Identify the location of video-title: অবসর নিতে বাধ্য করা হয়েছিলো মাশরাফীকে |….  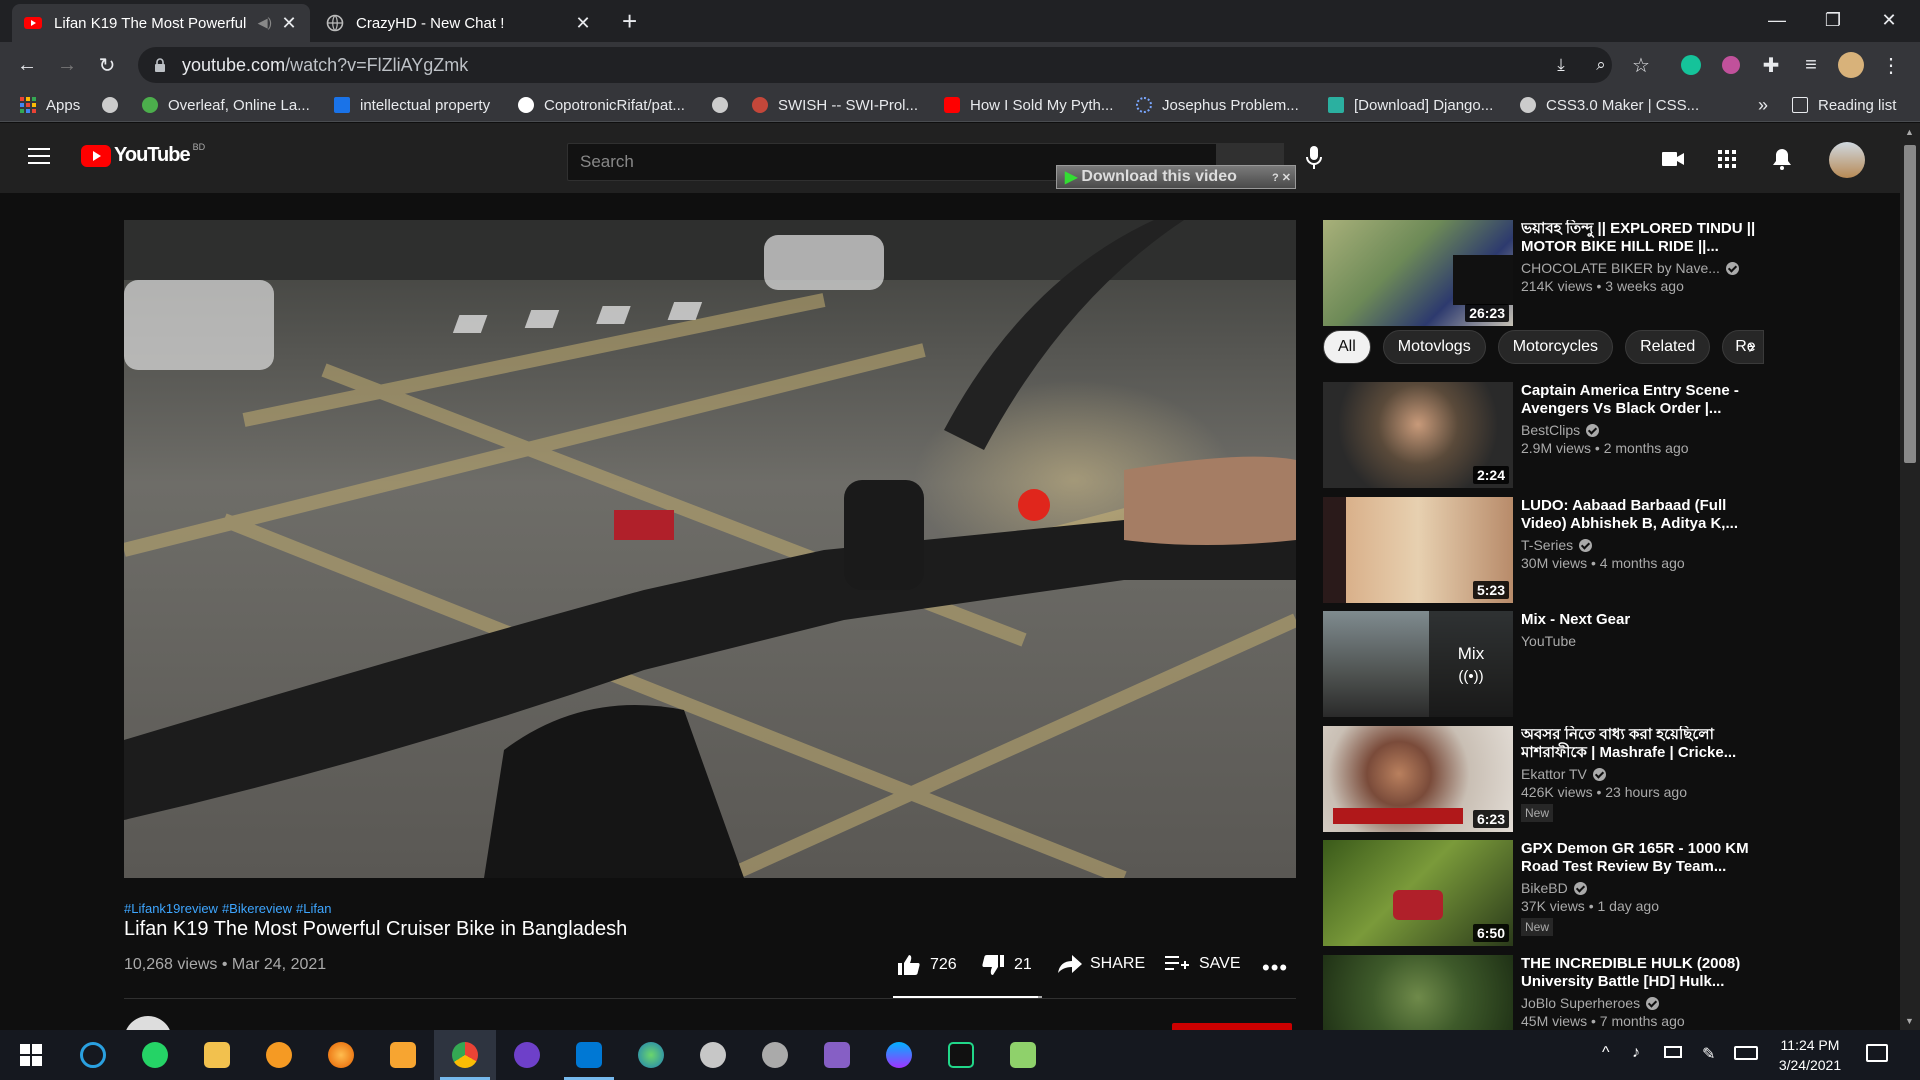
(1641, 744).